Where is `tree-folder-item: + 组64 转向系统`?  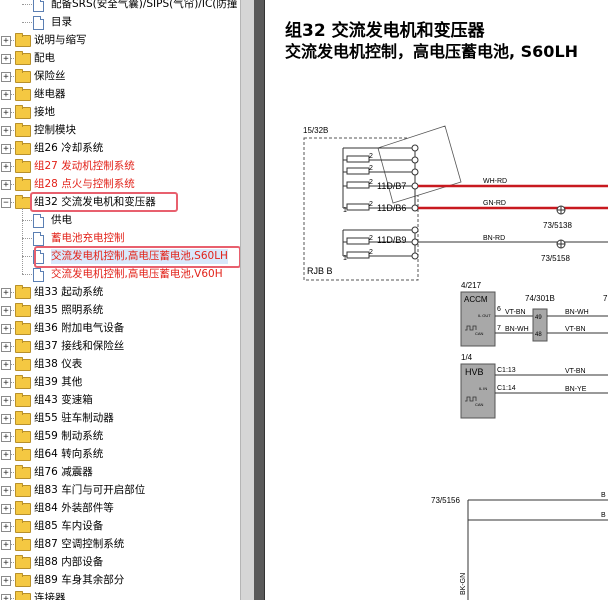
tree-folder-item: + 组64 转向系统 is located at coordinates (120, 455).